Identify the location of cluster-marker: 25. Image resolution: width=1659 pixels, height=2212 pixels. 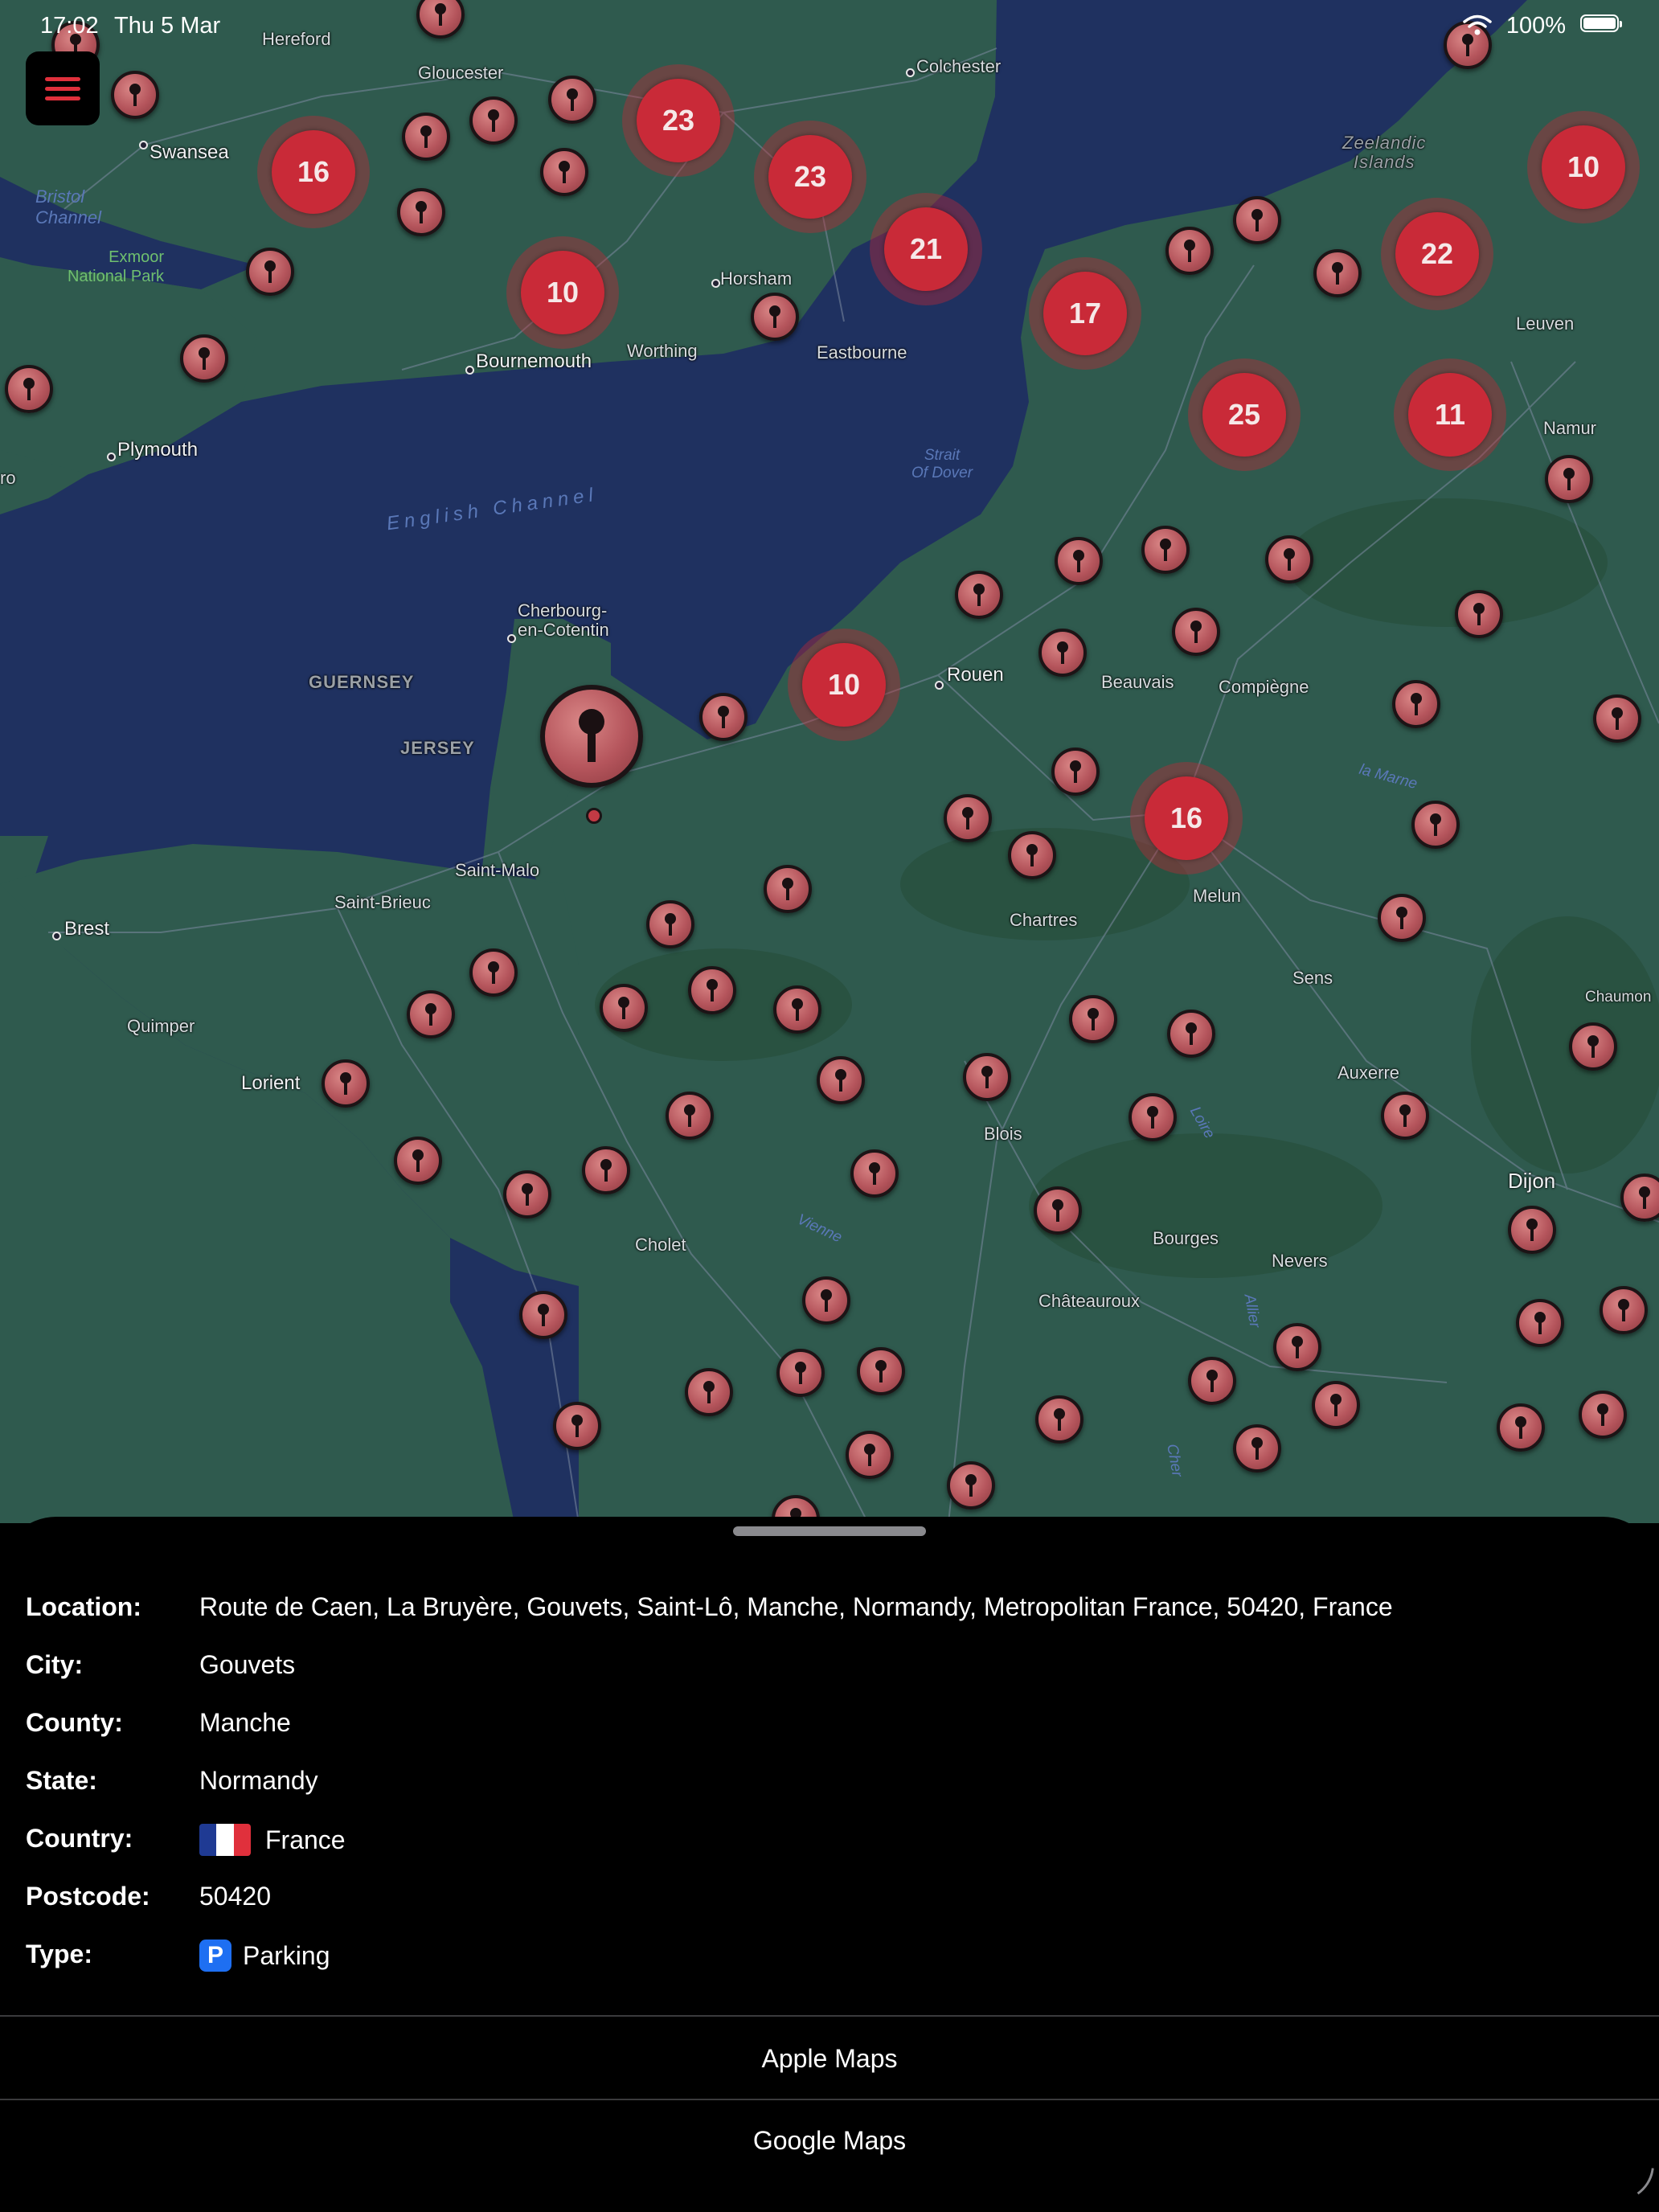
(1244, 414).